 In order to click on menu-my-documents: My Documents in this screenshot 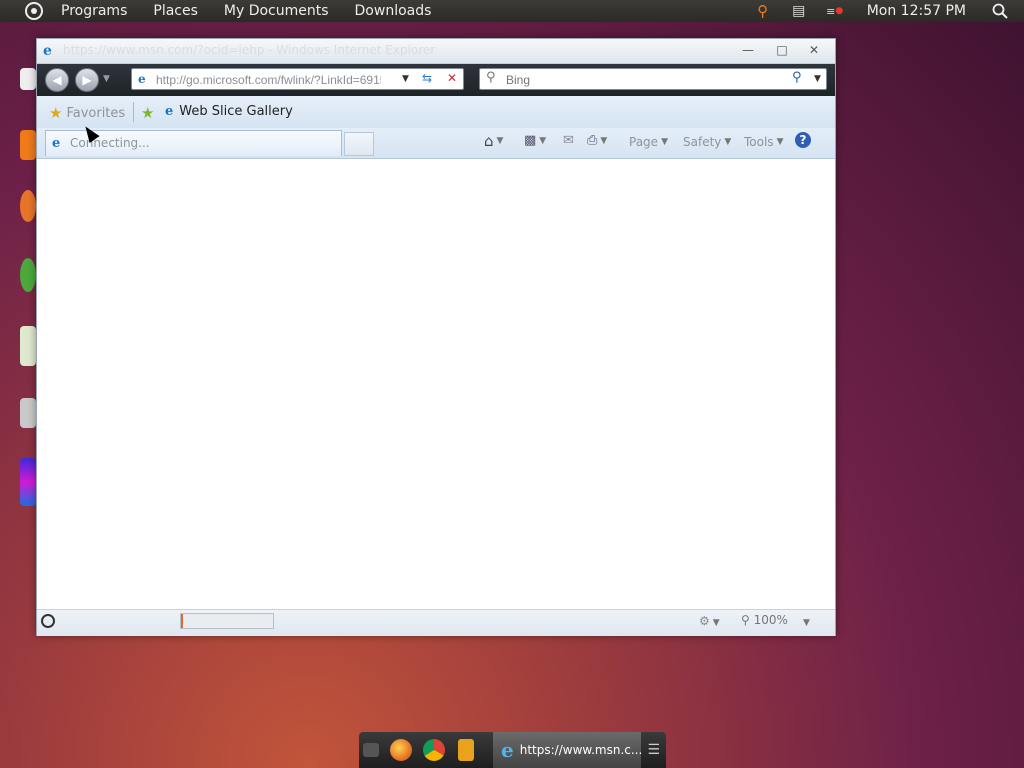, I will do `click(276, 11)`.